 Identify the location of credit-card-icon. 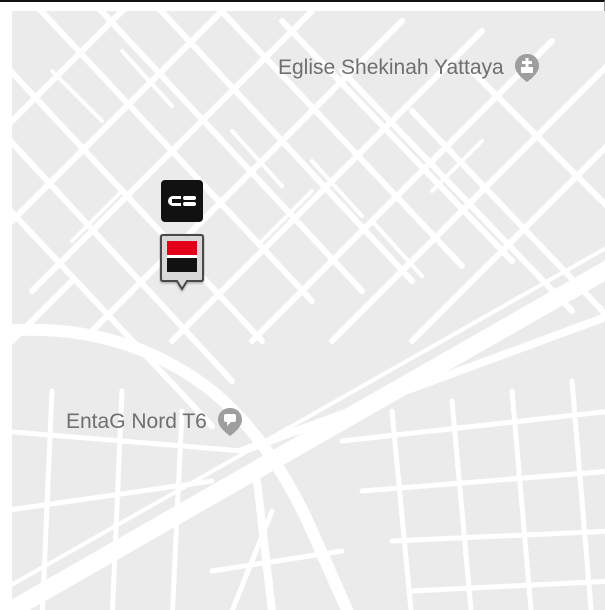
(182, 201).